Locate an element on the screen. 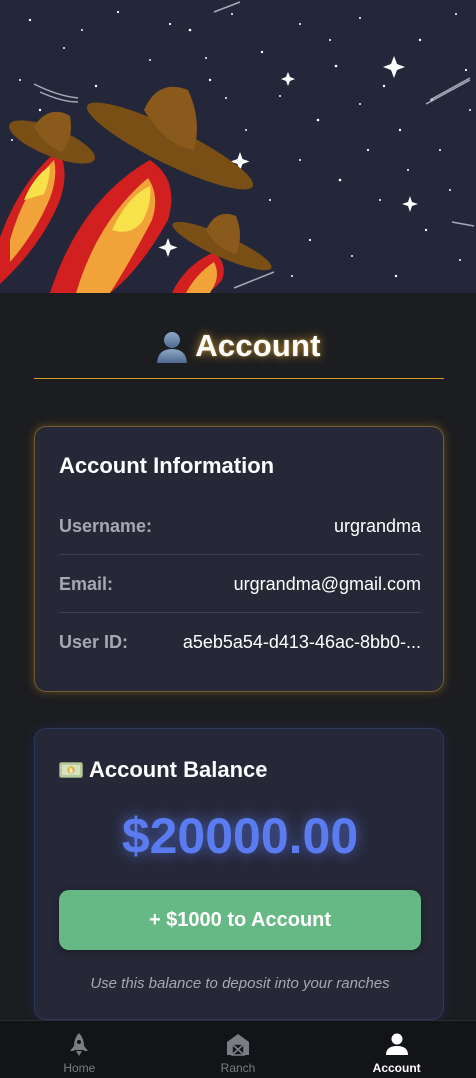  person-icon is located at coordinates (396, 1044).